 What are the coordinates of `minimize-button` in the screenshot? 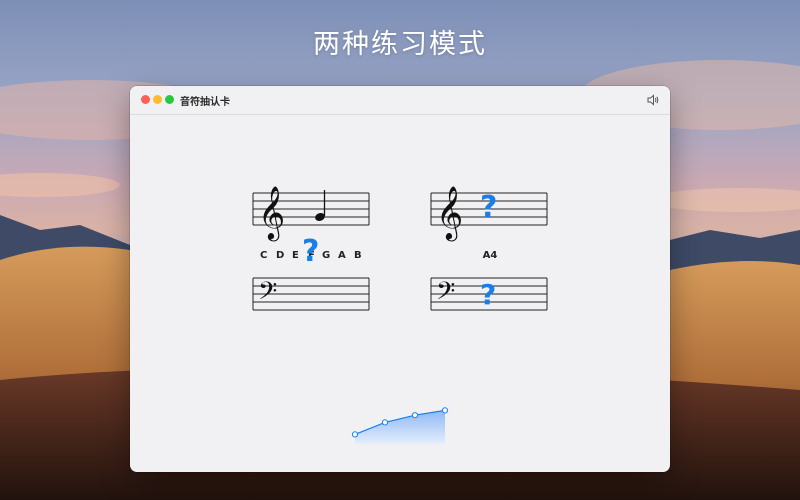 It's located at (157, 99).